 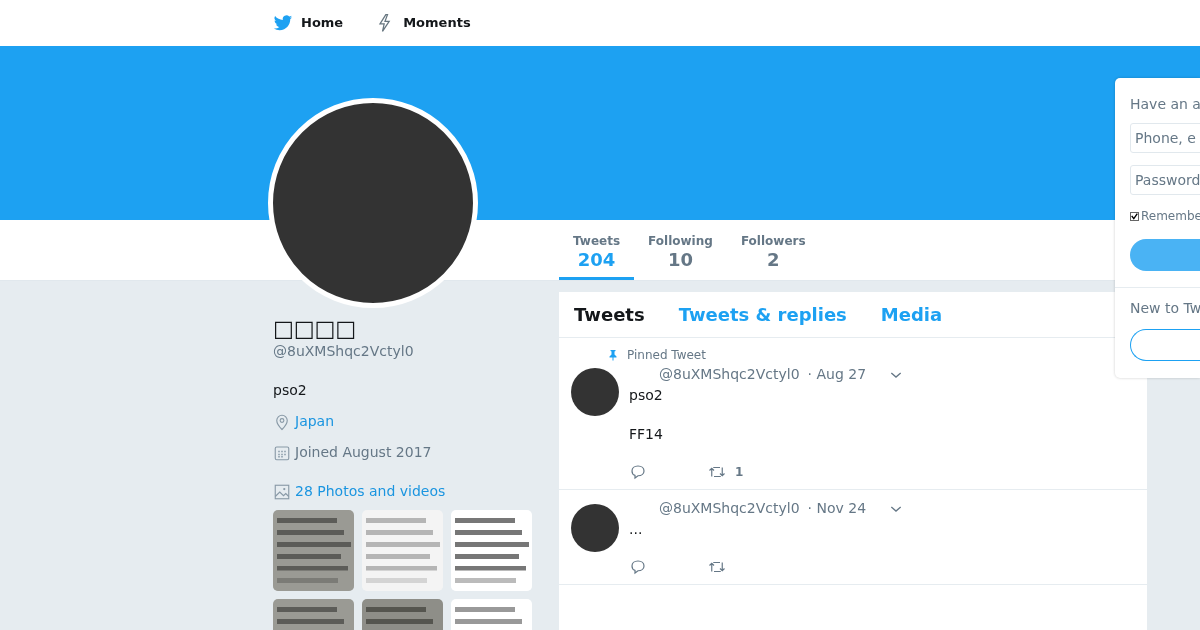 I want to click on tweet-text: pso2, so click(x=646, y=395).